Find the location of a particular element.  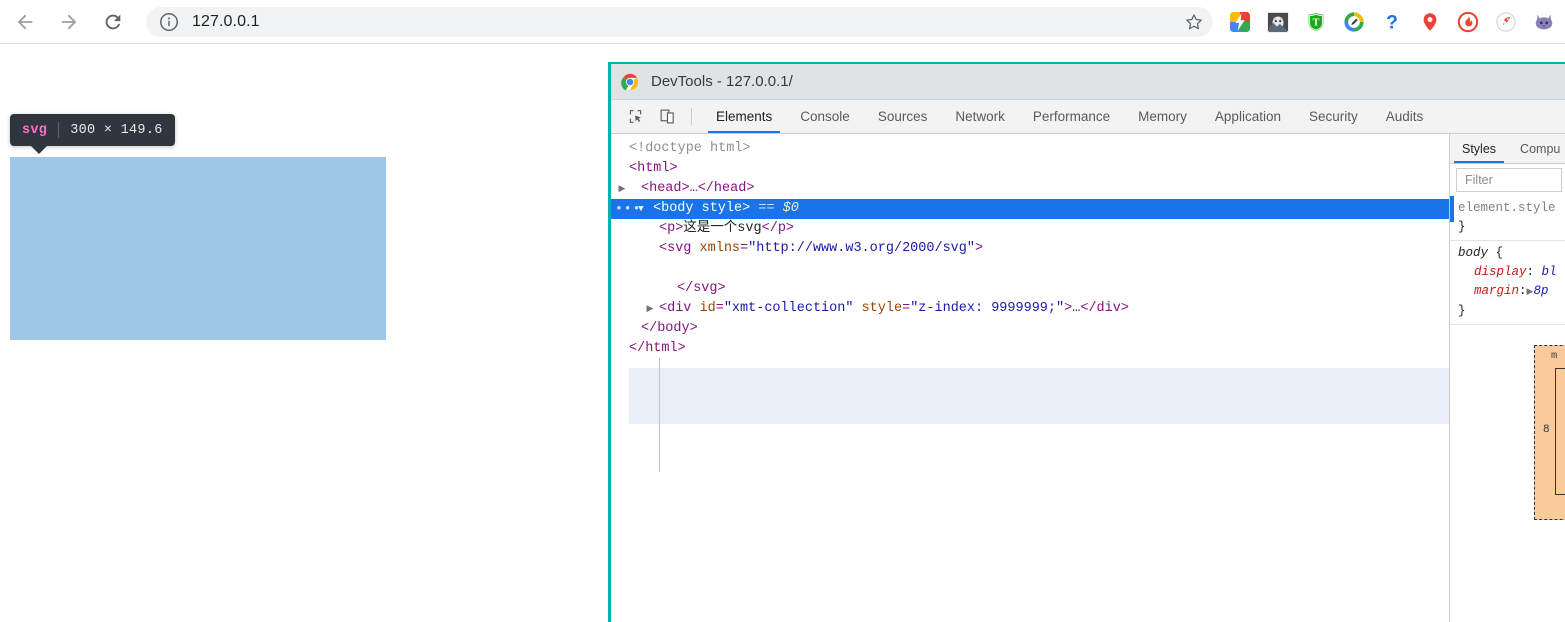

green-shield-t-icon: T is located at coordinates (1316, 22).